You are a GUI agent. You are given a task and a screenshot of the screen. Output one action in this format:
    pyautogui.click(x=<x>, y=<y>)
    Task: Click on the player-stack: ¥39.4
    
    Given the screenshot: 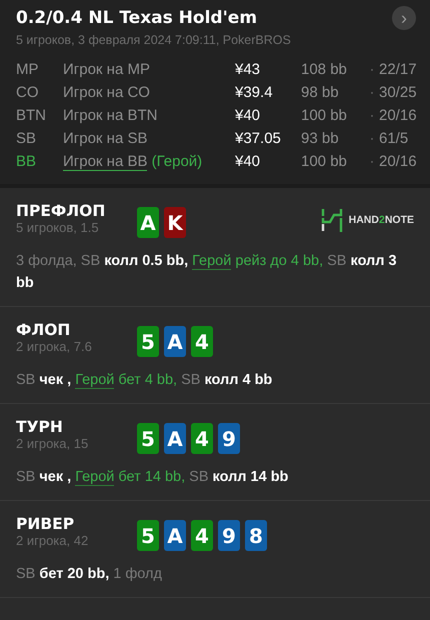 What is the action you would take?
    pyautogui.click(x=254, y=93)
    